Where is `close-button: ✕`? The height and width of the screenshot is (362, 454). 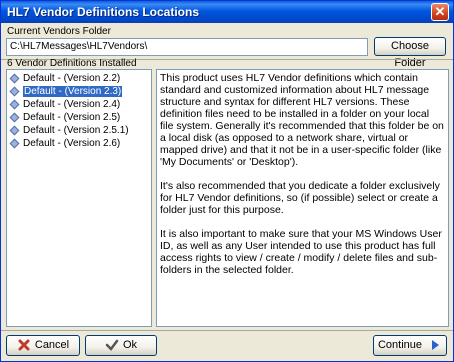 close-button: ✕ is located at coordinates (440, 12).